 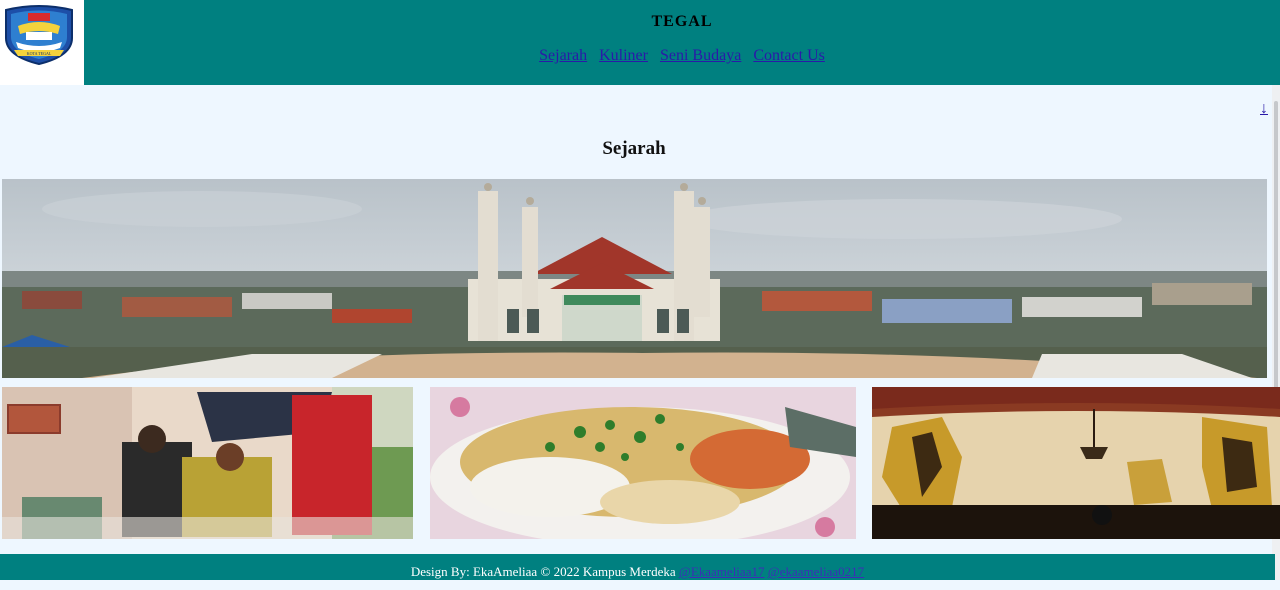 I want to click on section-title: Sejarah, so click(x=634, y=148).